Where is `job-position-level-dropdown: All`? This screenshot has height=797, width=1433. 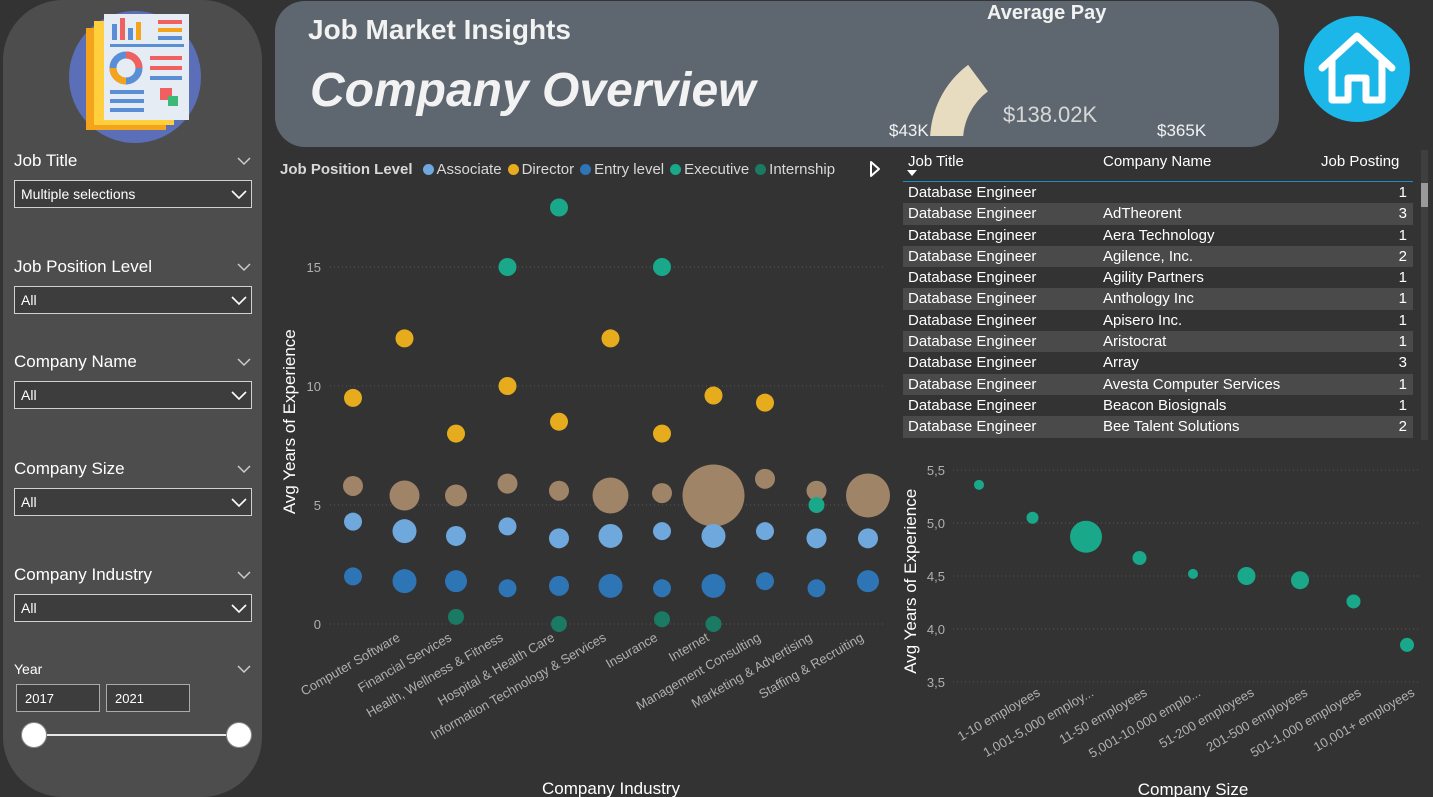
job-position-level-dropdown: All is located at coordinates (133, 300).